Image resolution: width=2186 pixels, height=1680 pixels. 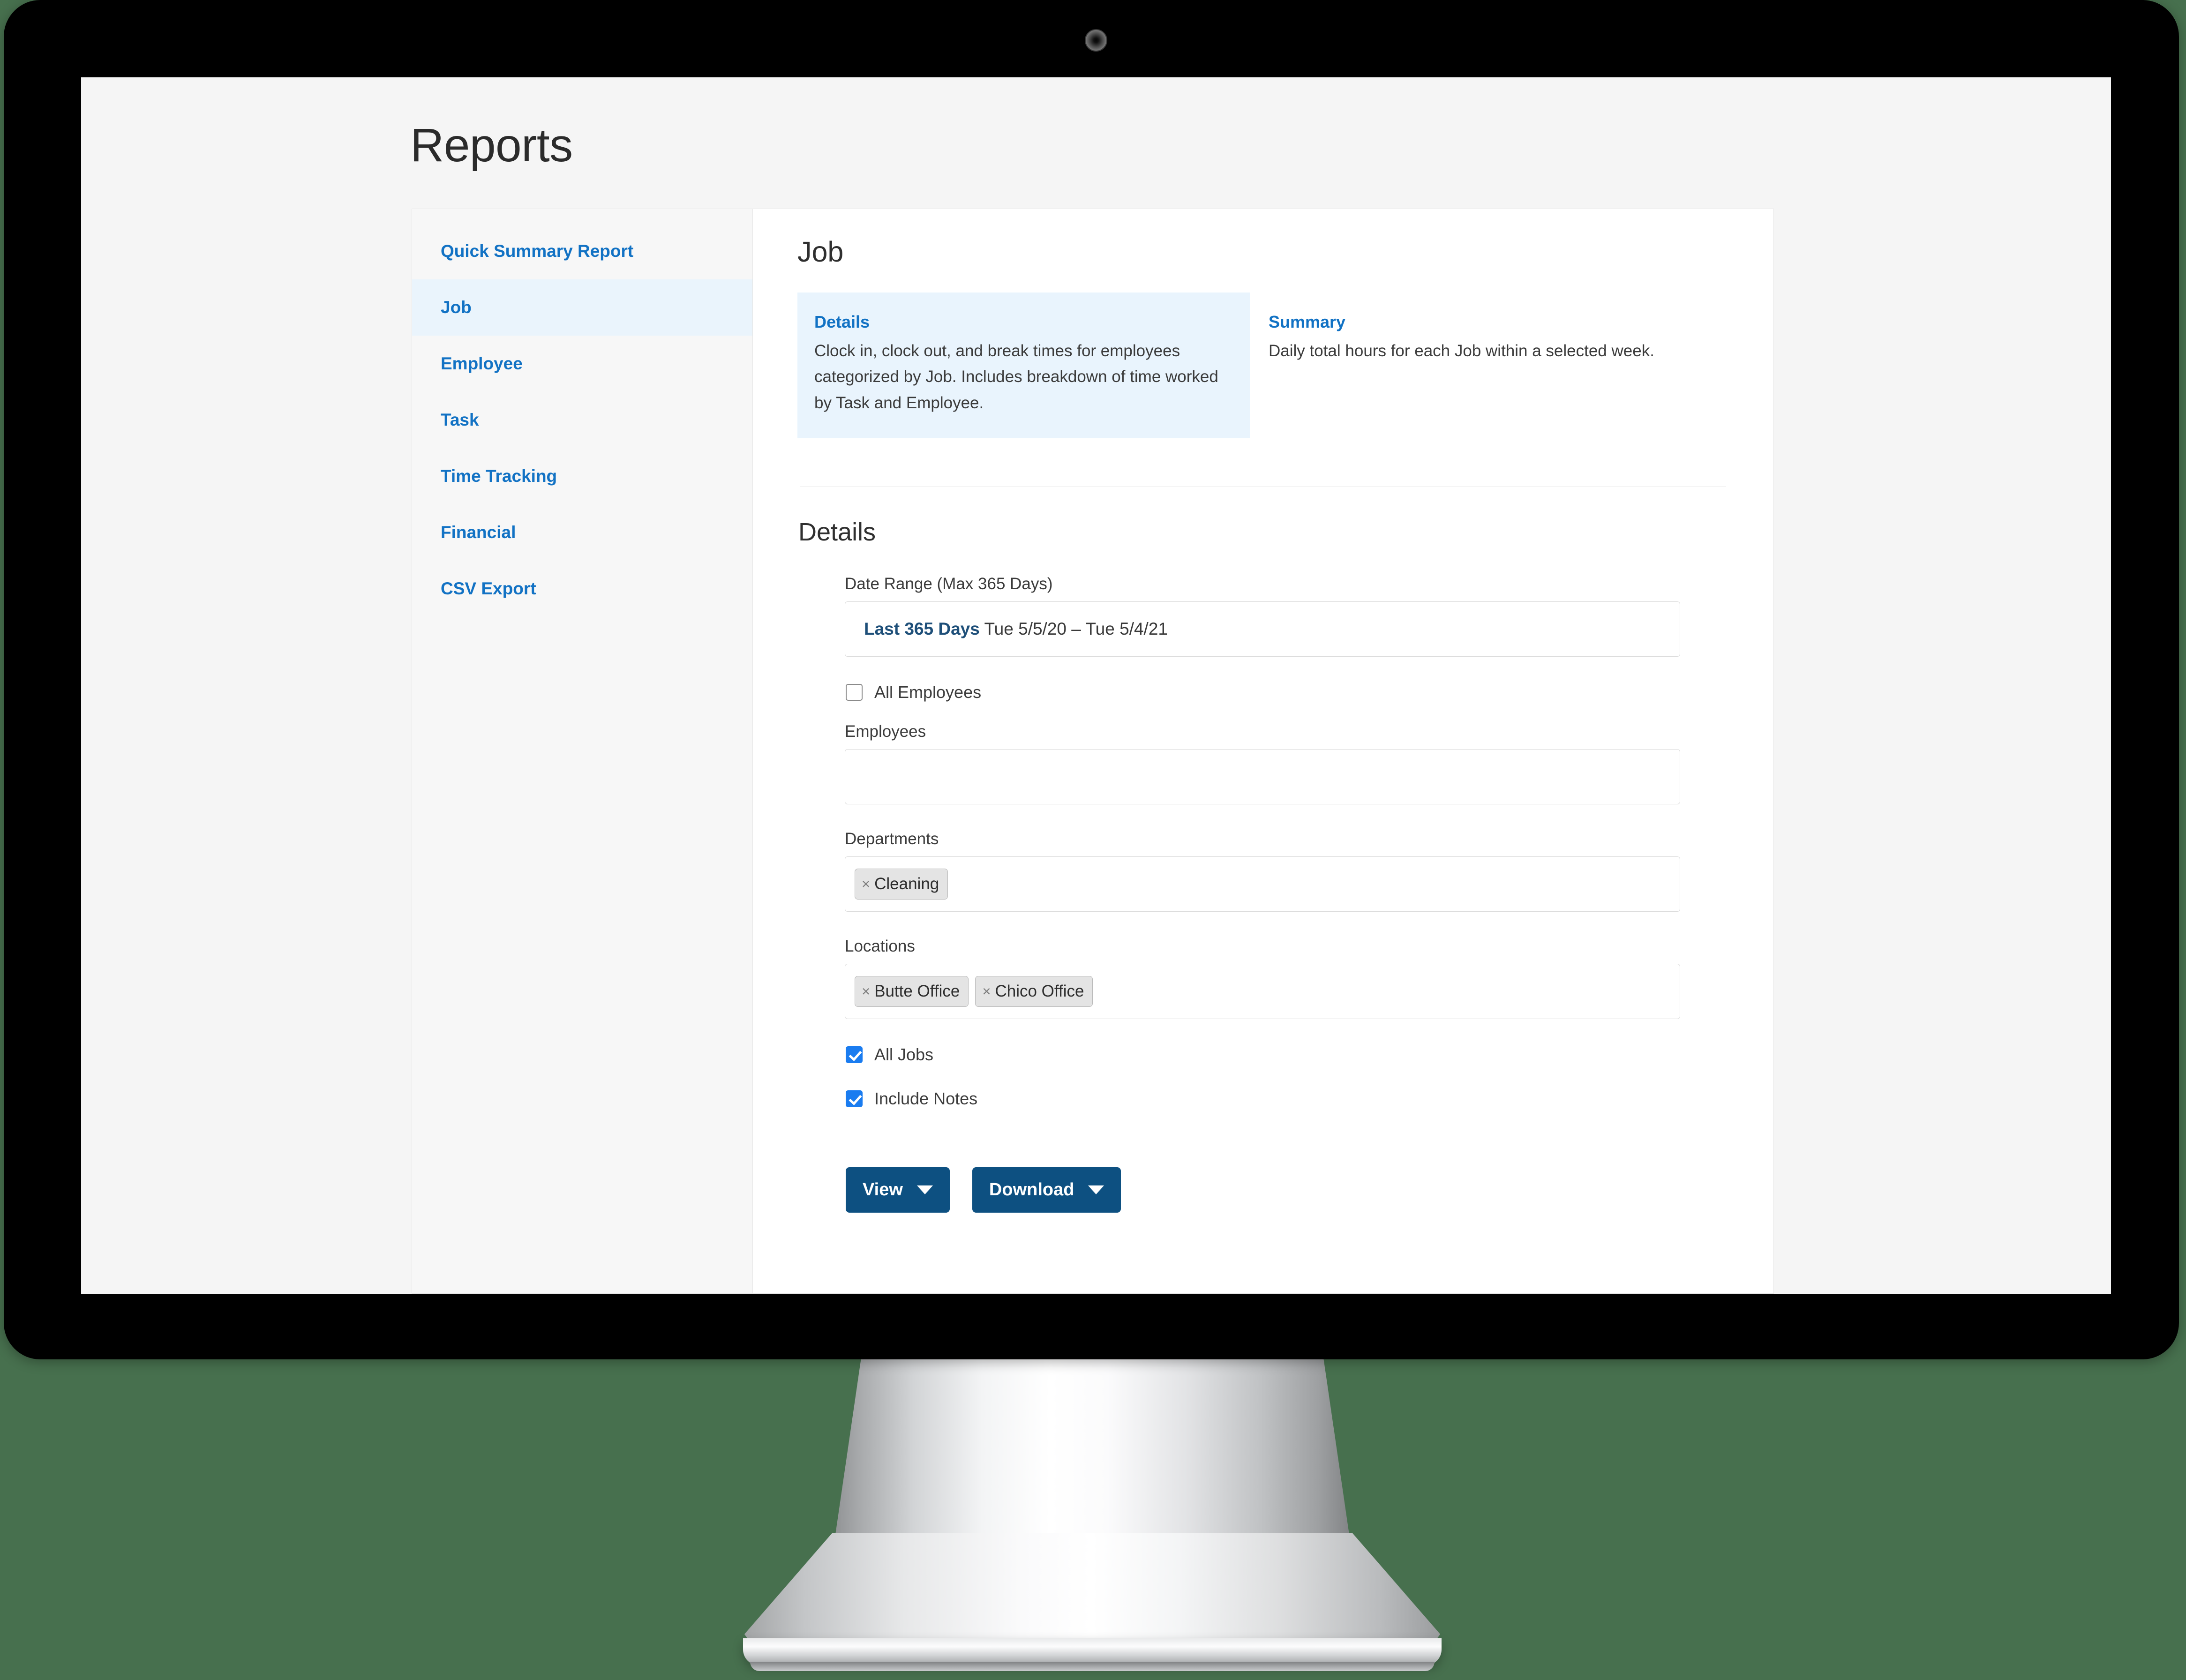 What do you see at coordinates (842, 321) in the screenshot?
I see `tab-details-title: Details` at bounding box center [842, 321].